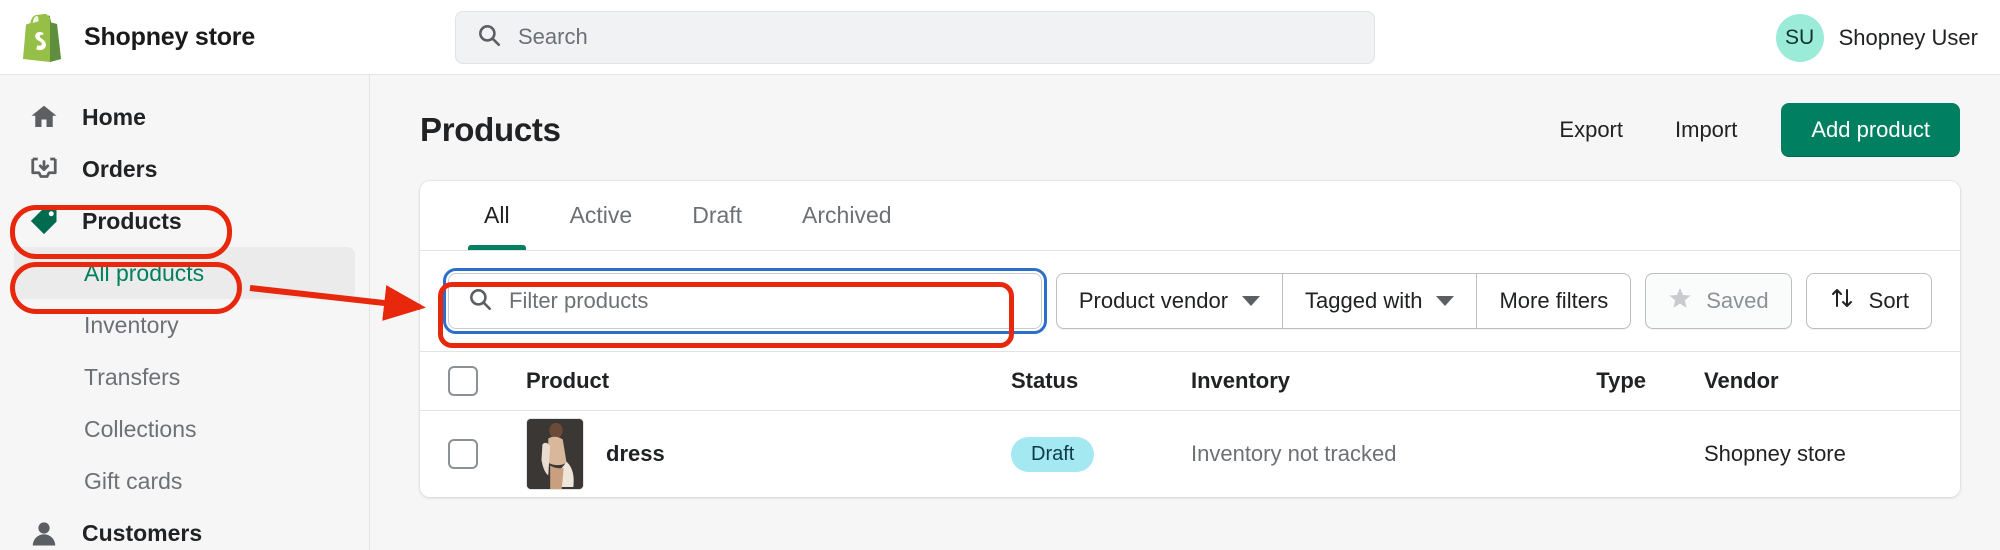  Describe the element at coordinates (1190, 381) in the screenshot. I see `table-header-row: Product Status Inventory Type Vendor` at that location.